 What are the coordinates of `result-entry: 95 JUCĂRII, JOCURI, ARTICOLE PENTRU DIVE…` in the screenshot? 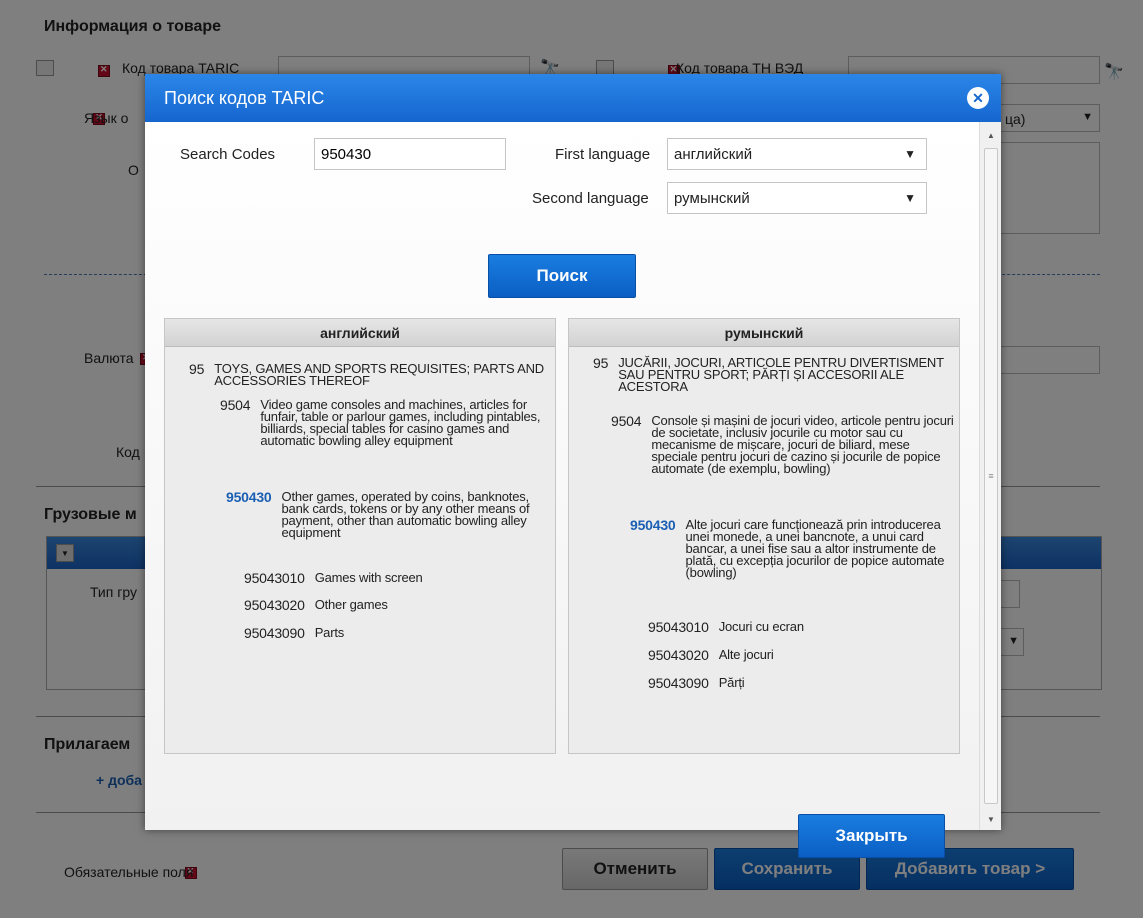 It's located at (770, 374).